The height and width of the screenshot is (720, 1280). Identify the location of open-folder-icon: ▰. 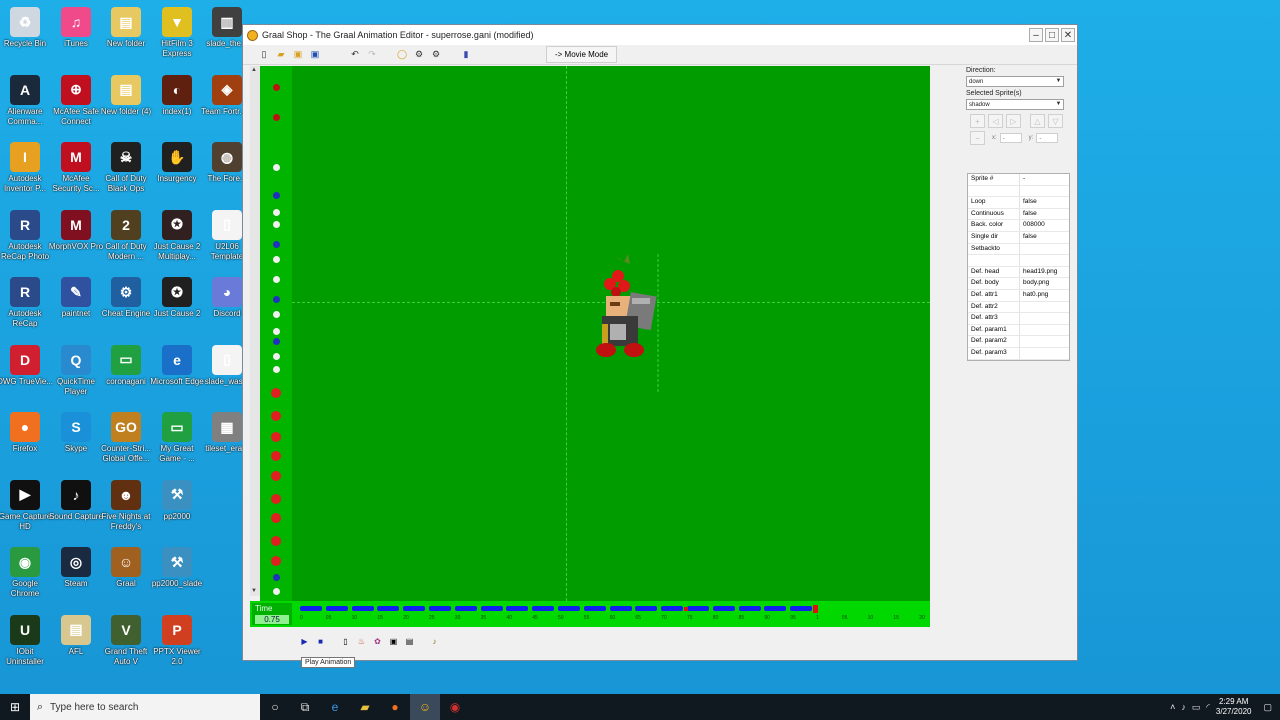
(281, 55).